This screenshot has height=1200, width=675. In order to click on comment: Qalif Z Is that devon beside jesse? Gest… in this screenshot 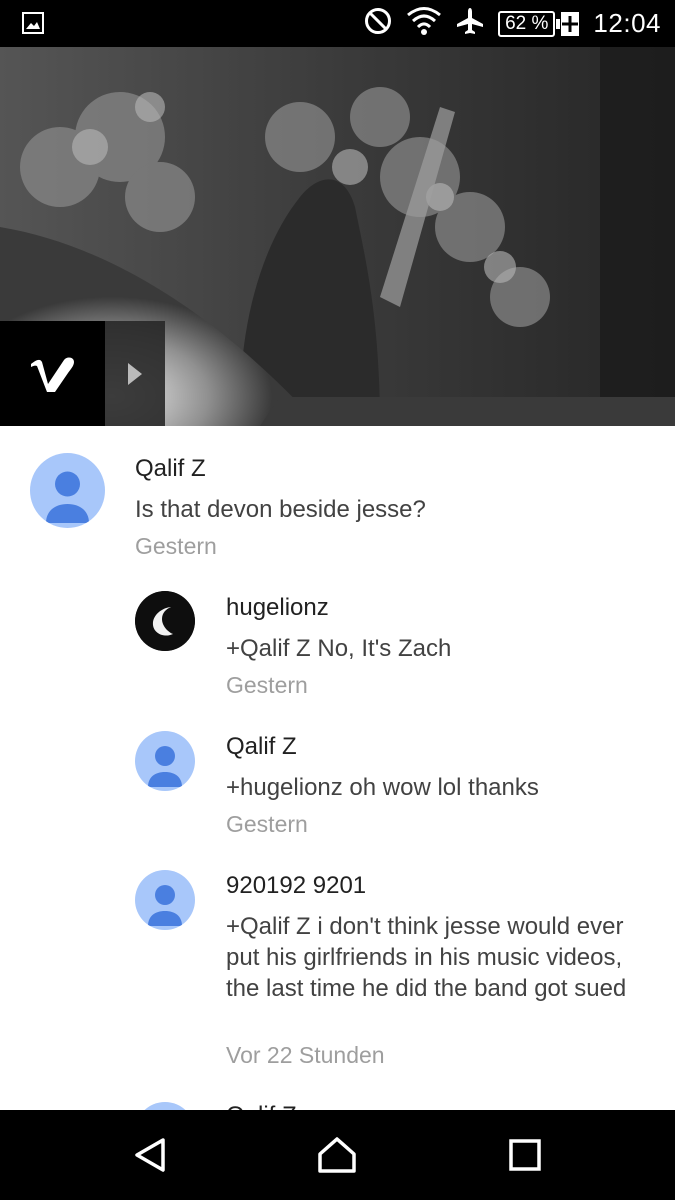, I will do `click(337, 501)`.